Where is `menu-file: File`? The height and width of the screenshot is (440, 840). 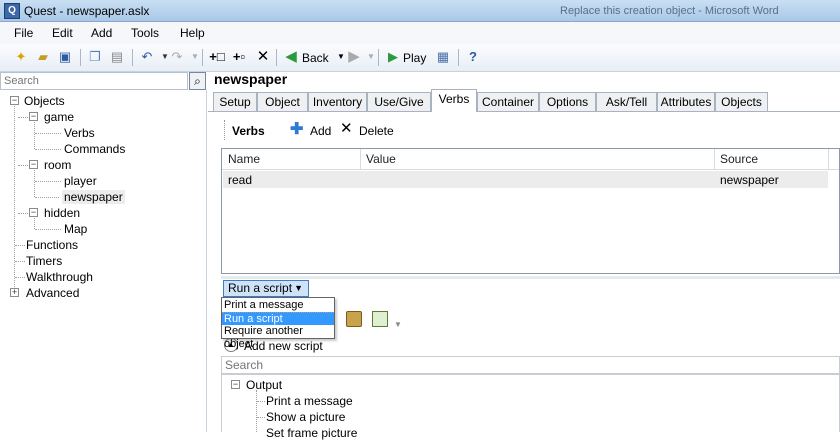
menu-file: File is located at coordinates (23, 33).